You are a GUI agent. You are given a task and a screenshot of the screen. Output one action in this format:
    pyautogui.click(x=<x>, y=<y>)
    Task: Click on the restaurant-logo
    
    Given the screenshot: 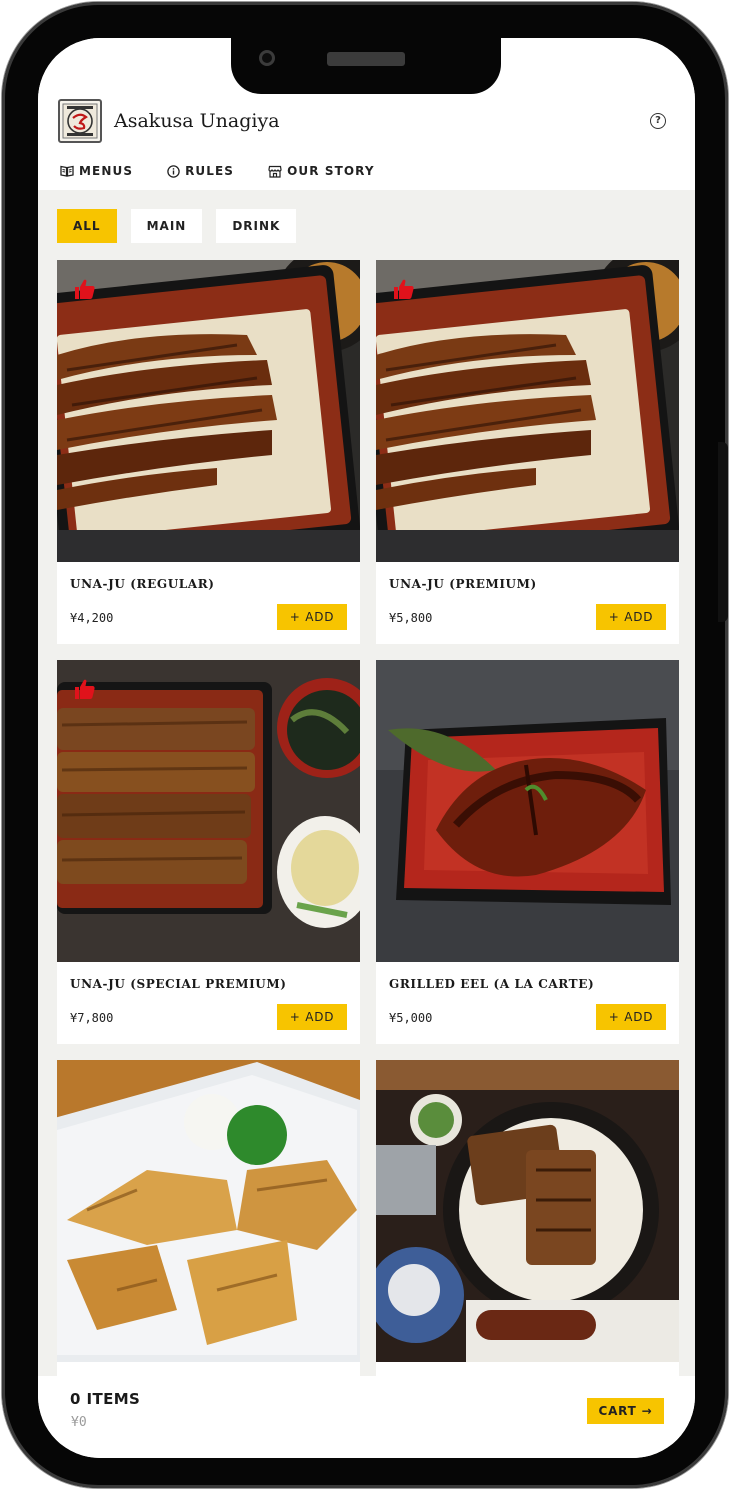 What is the action you would take?
    pyautogui.click(x=80, y=121)
    